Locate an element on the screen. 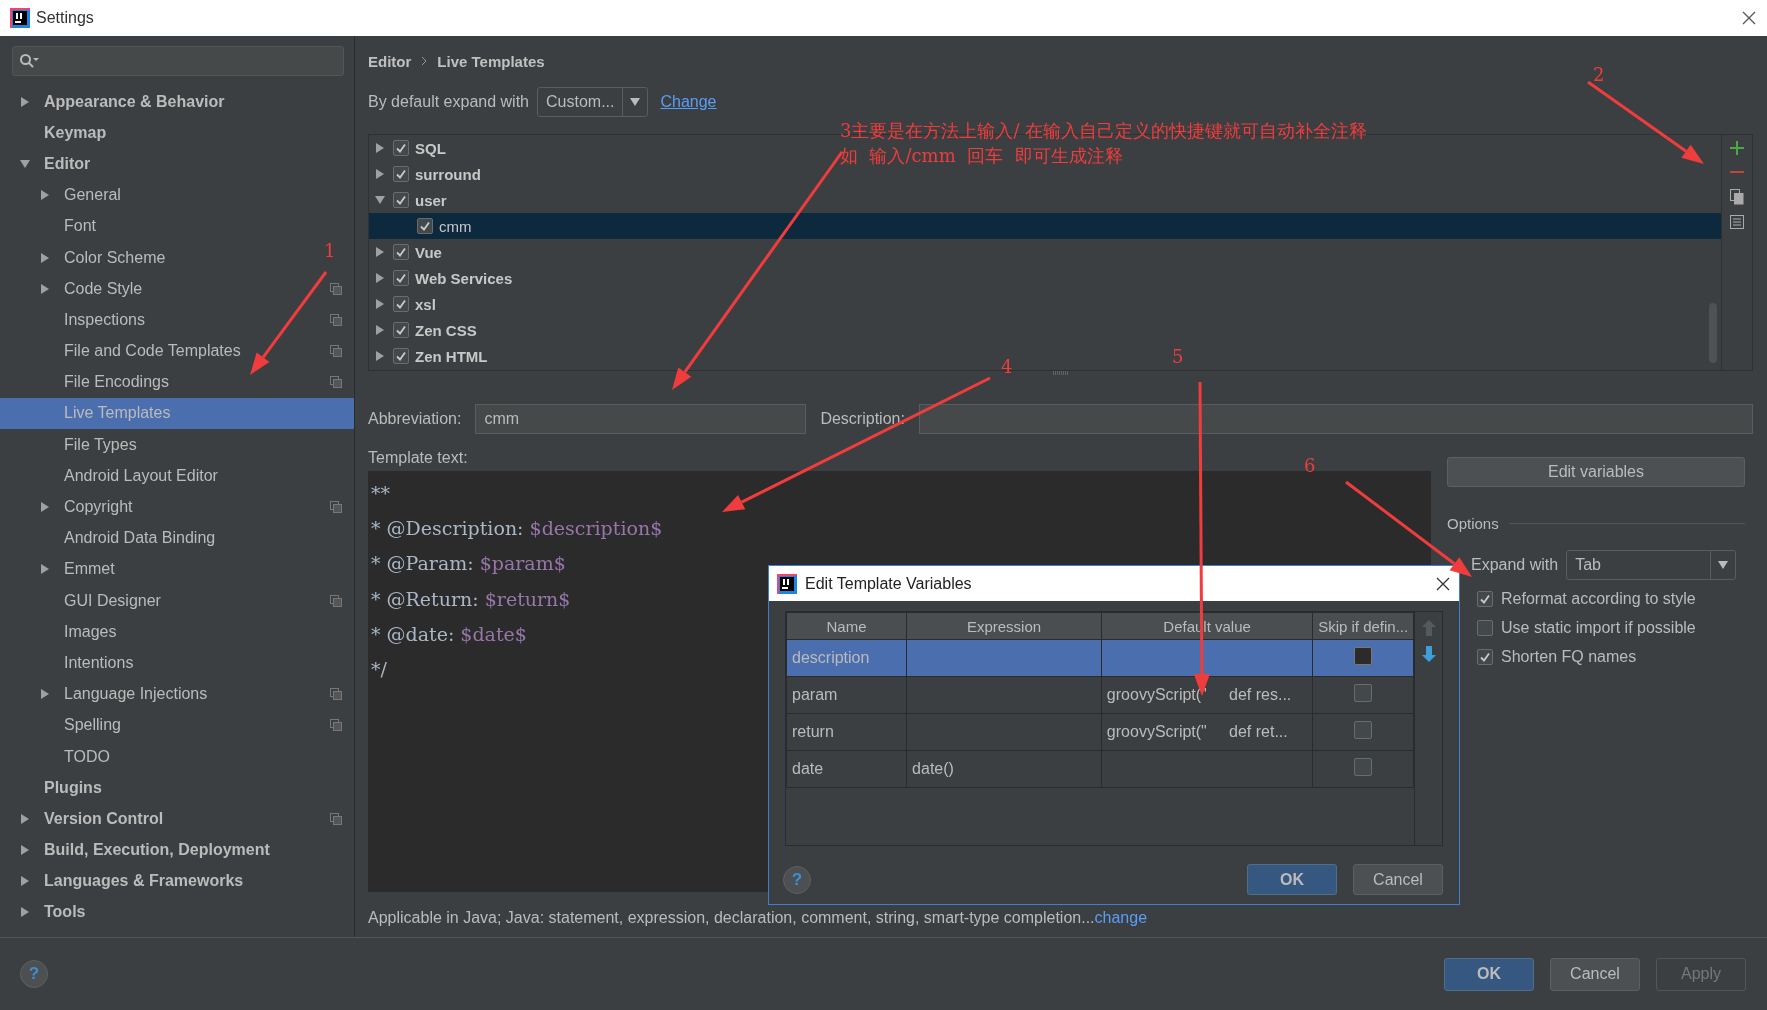 This screenshot has width=1767, height=1010. field-label: Expand with is located at coordinates (1515, 565).